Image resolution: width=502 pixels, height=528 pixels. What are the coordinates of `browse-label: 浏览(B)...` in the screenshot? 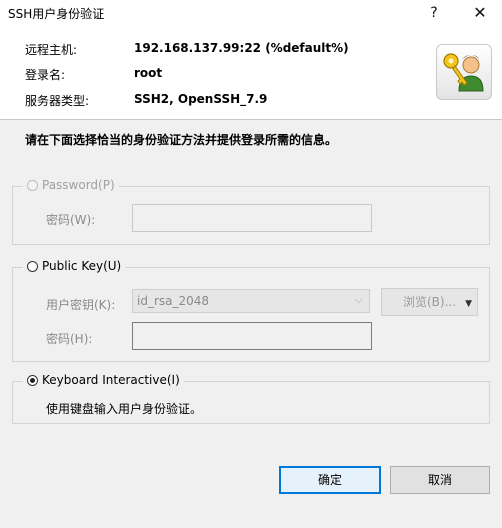 It's located at (429, 302).